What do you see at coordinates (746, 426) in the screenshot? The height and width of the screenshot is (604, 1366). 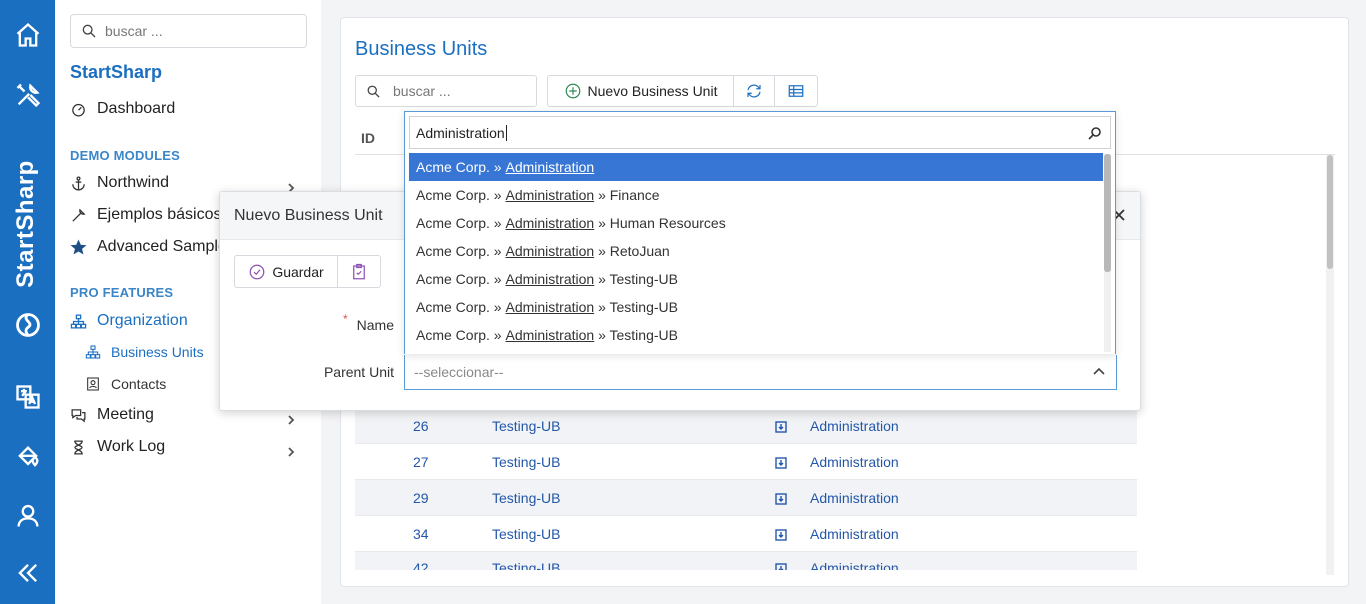 I see `table-row: 26 Testing-UB Administration` at bounding box center [746, 426].